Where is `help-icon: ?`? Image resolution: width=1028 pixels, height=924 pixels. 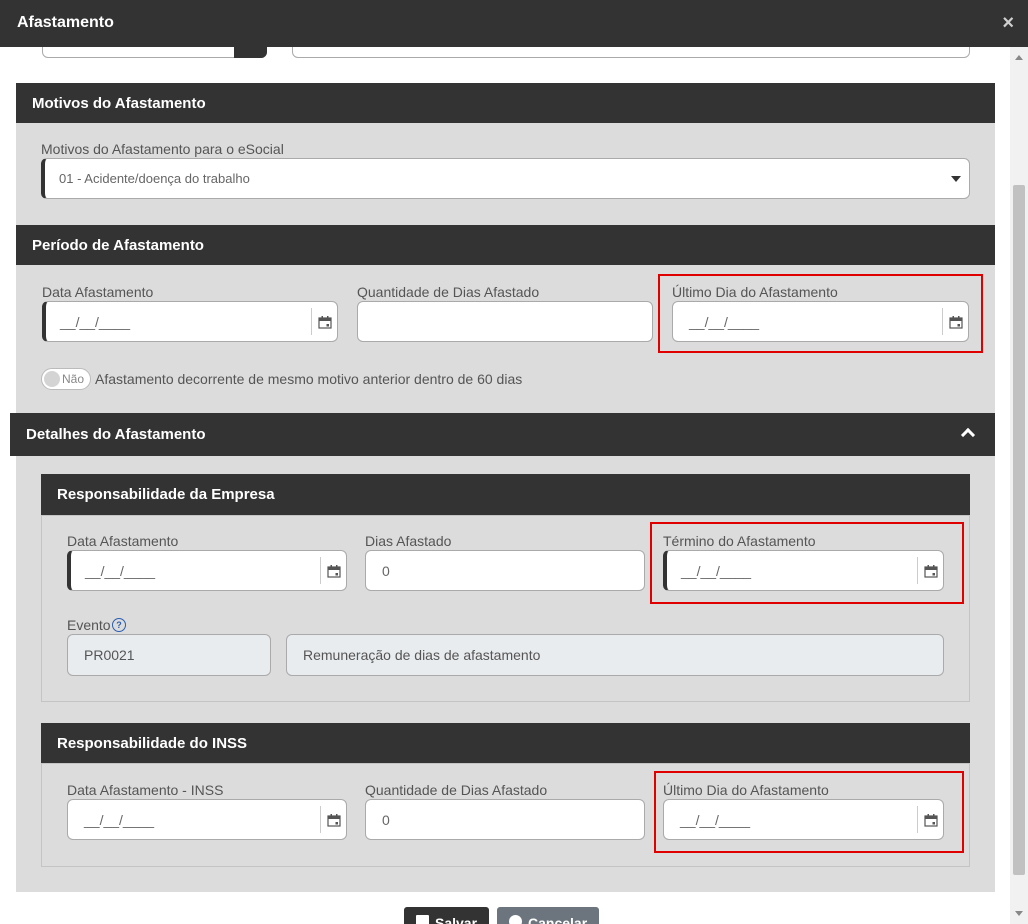 help-icon: ? is located at coordinates (119, 625).